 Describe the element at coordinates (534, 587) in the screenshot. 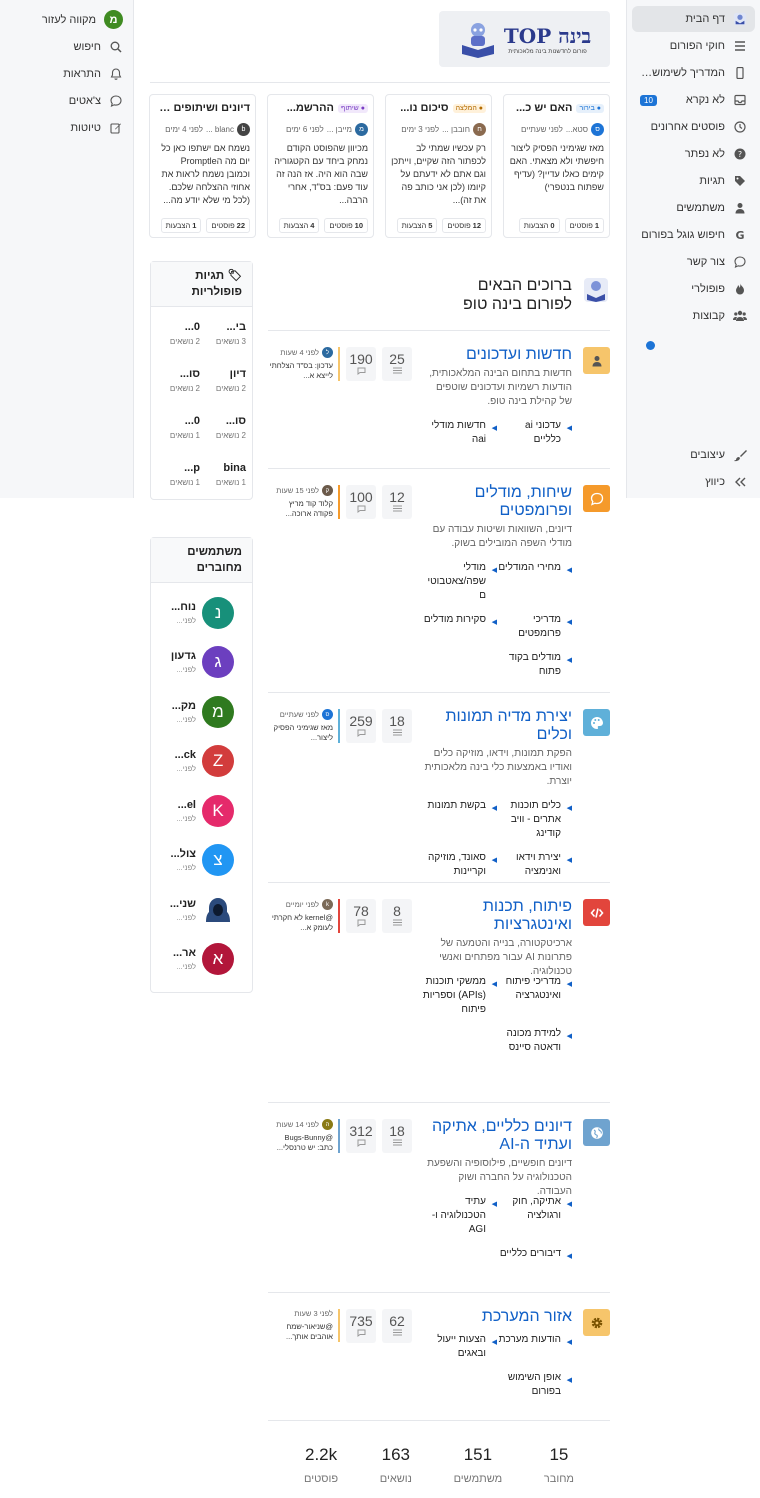

I see `subcategory-link: ◀ מחירי המודלים` at that location.